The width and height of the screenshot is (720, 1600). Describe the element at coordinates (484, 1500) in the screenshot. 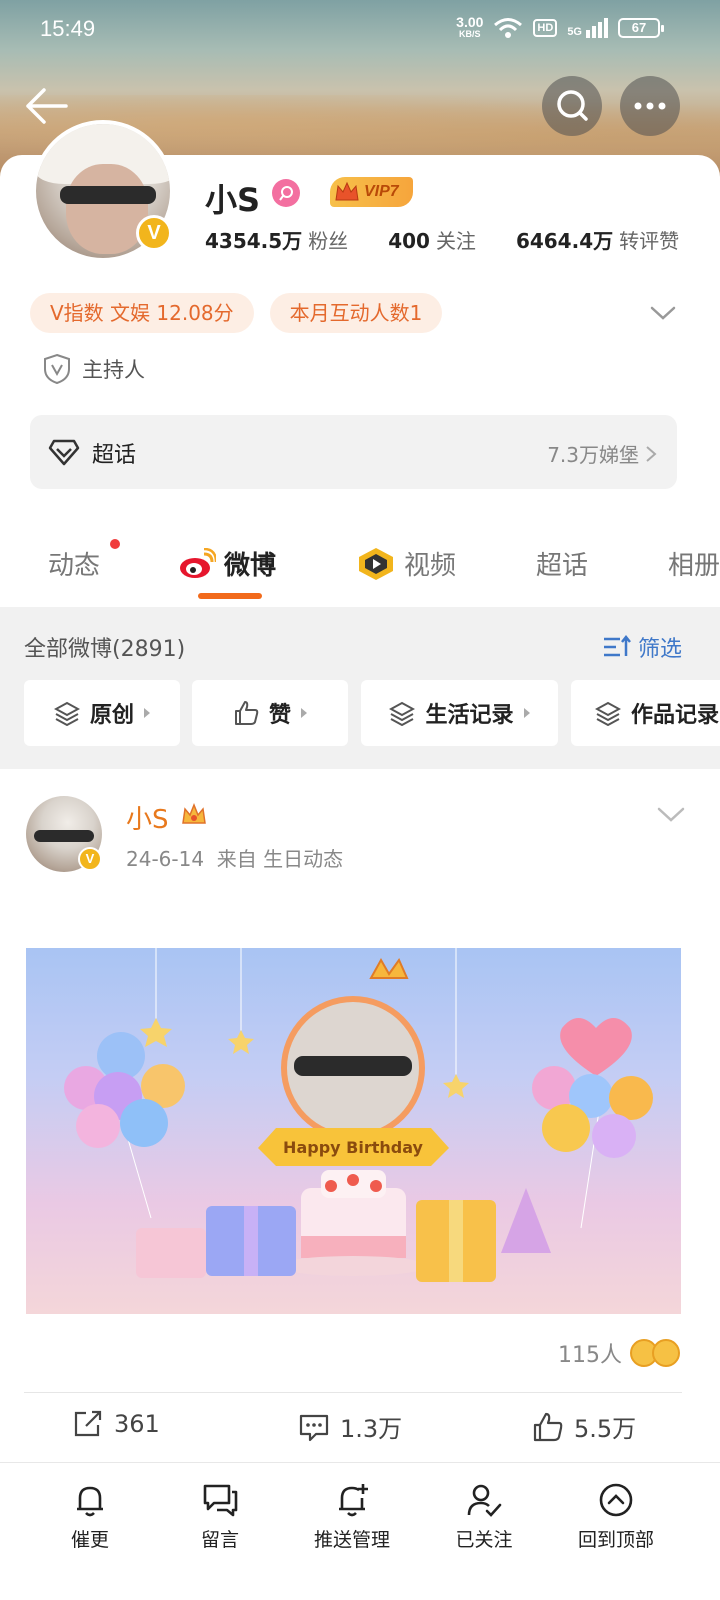

I see `user-check-icon` at that location.